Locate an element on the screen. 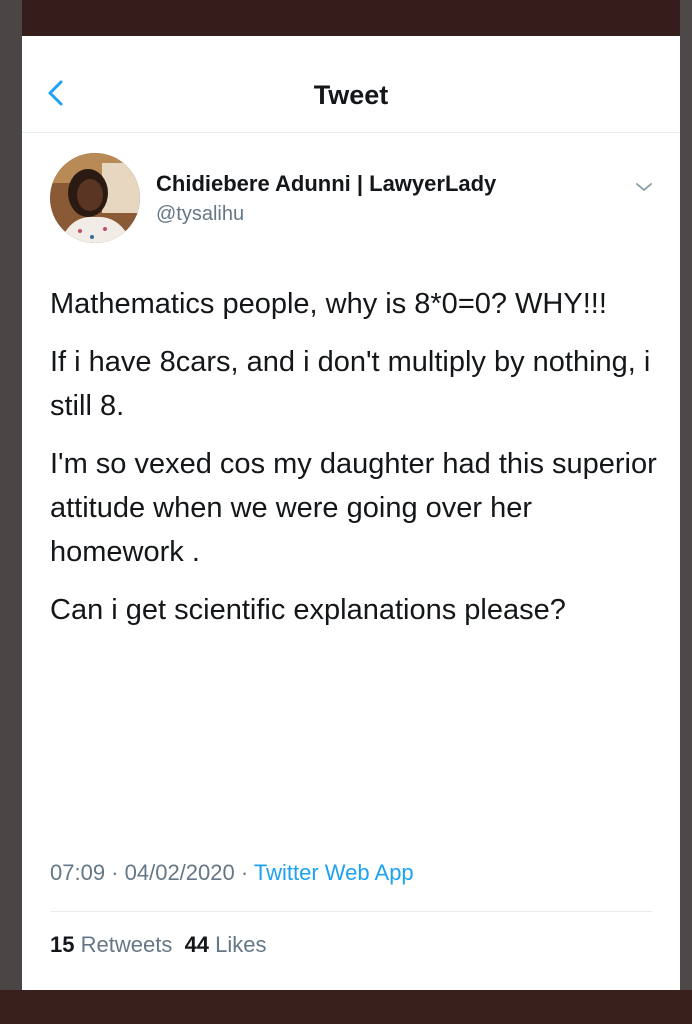 This screenshot has width=692, height=1024. photo-bottom-border is located at coordinates (346, 1007).